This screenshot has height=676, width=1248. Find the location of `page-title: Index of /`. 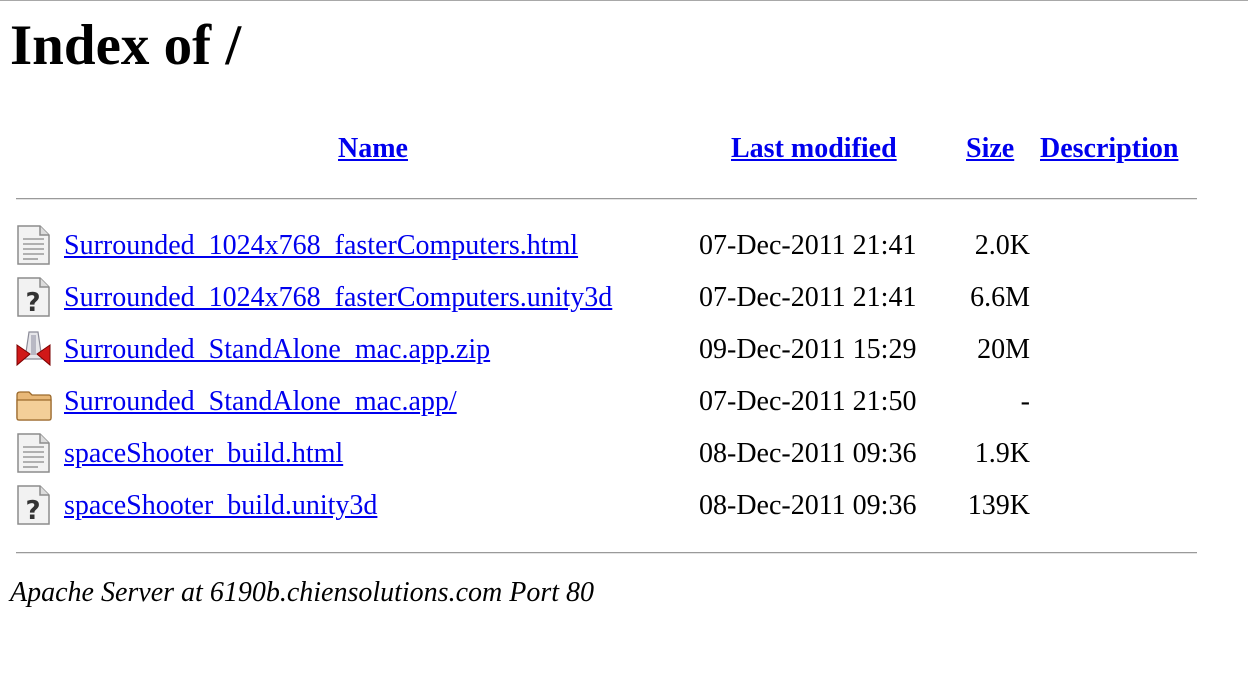

page-title: Index of / is located at coordinates (126, 45).